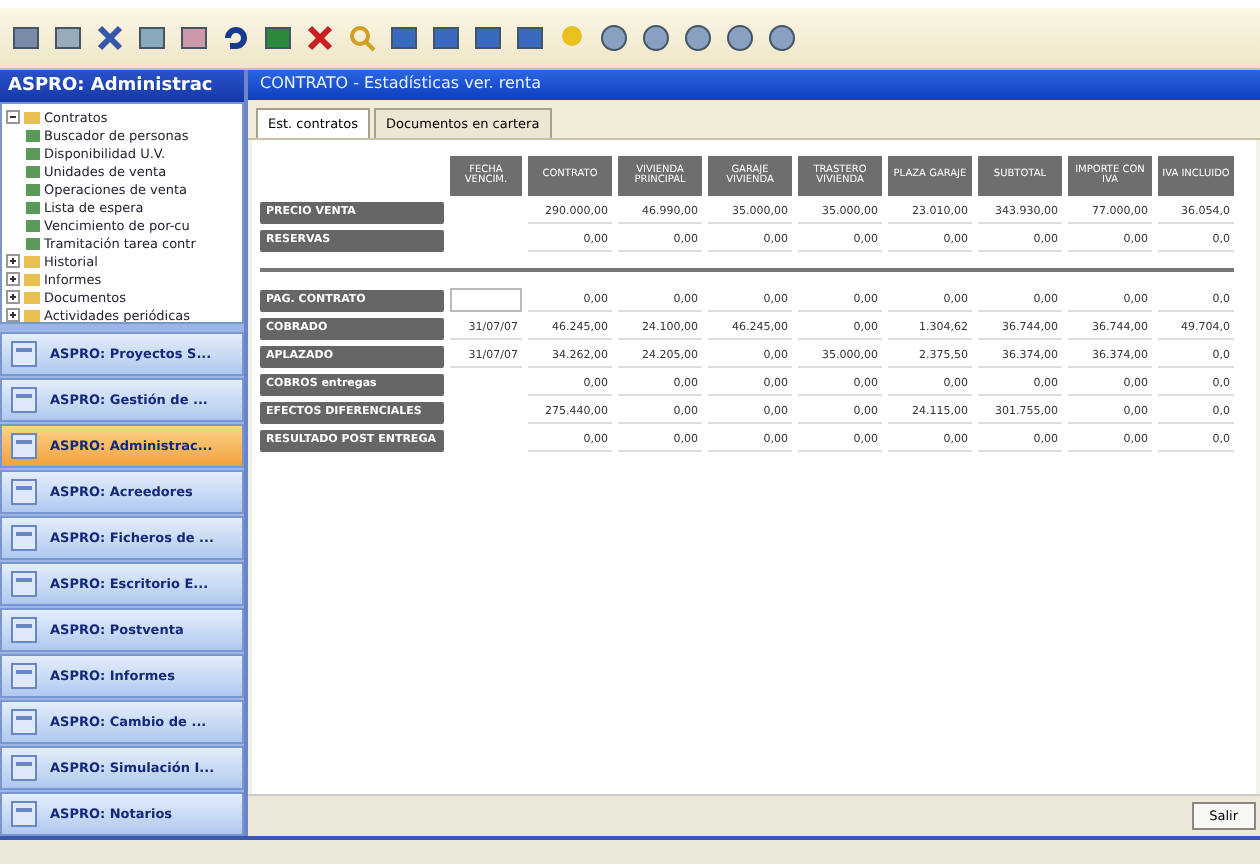  Describe the element at coordinates (122, 86) in the screenshot. I see `sidebar-title: ASPRO: Administrac` at that location.